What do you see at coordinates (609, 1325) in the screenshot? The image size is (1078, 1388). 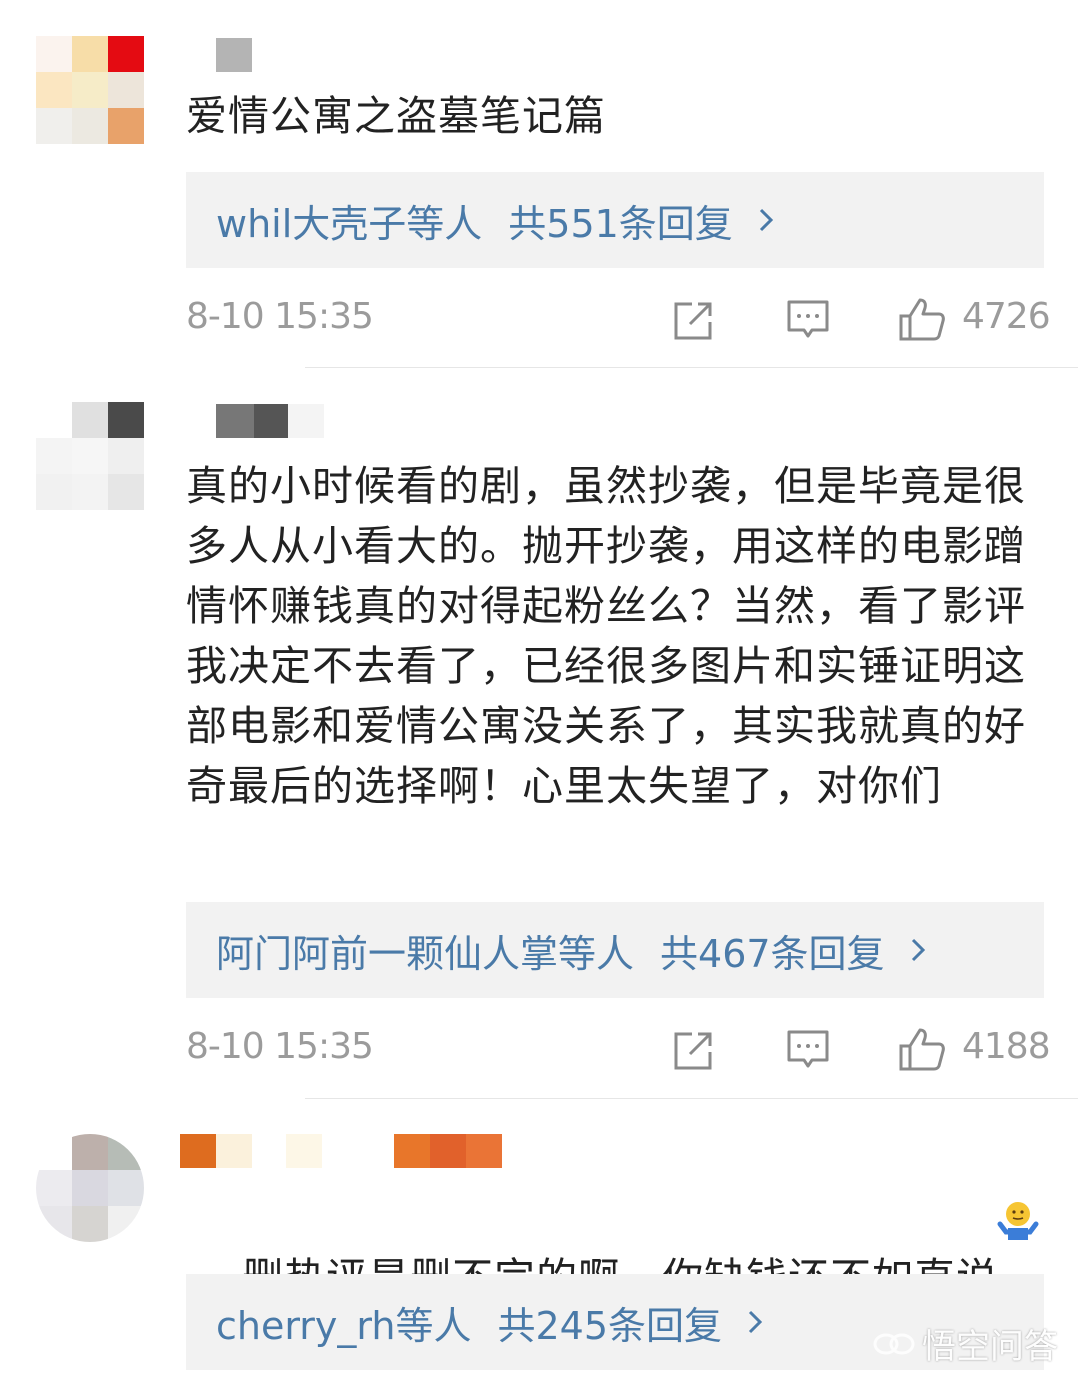 I see `reply-count: 共245条回复` at bounding box center [609, 1325].